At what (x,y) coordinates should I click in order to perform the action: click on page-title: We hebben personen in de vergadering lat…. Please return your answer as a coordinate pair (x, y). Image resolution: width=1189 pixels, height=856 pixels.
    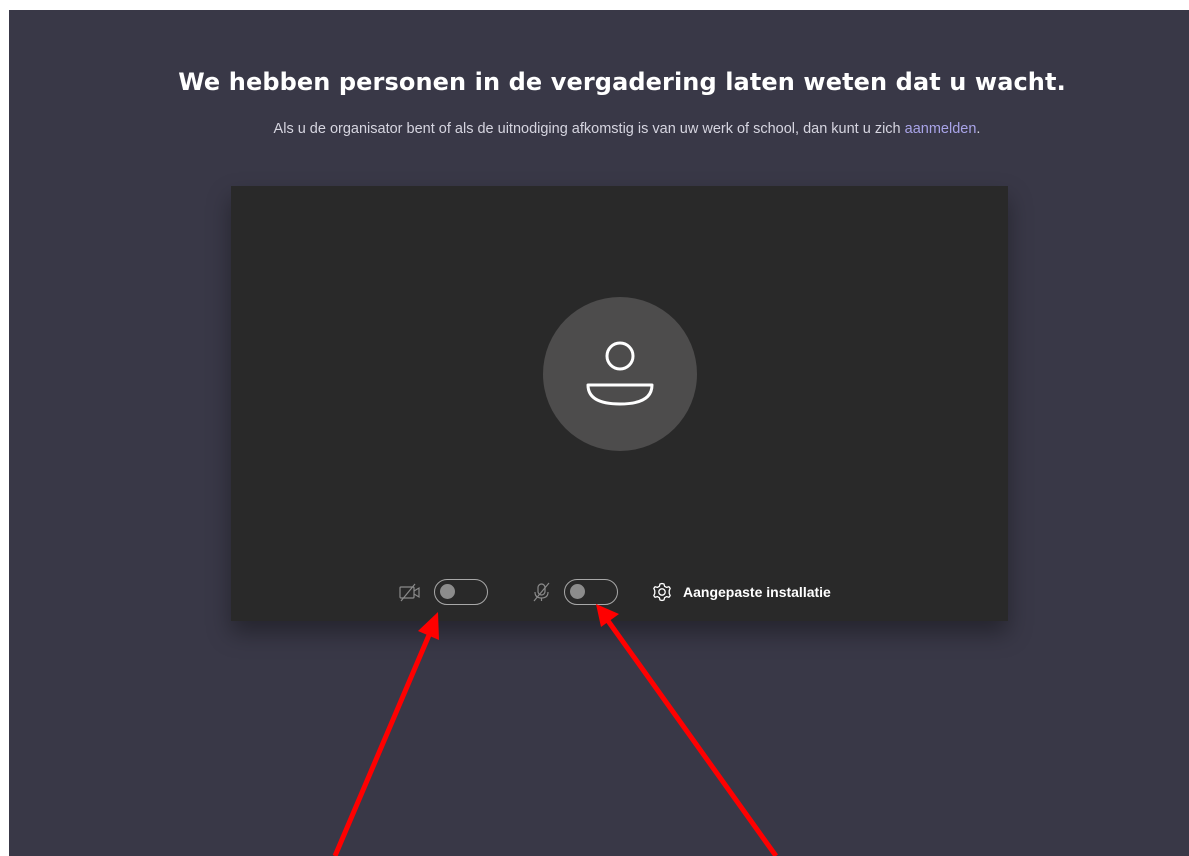
    Looking at the image, I should click on (622, 82).